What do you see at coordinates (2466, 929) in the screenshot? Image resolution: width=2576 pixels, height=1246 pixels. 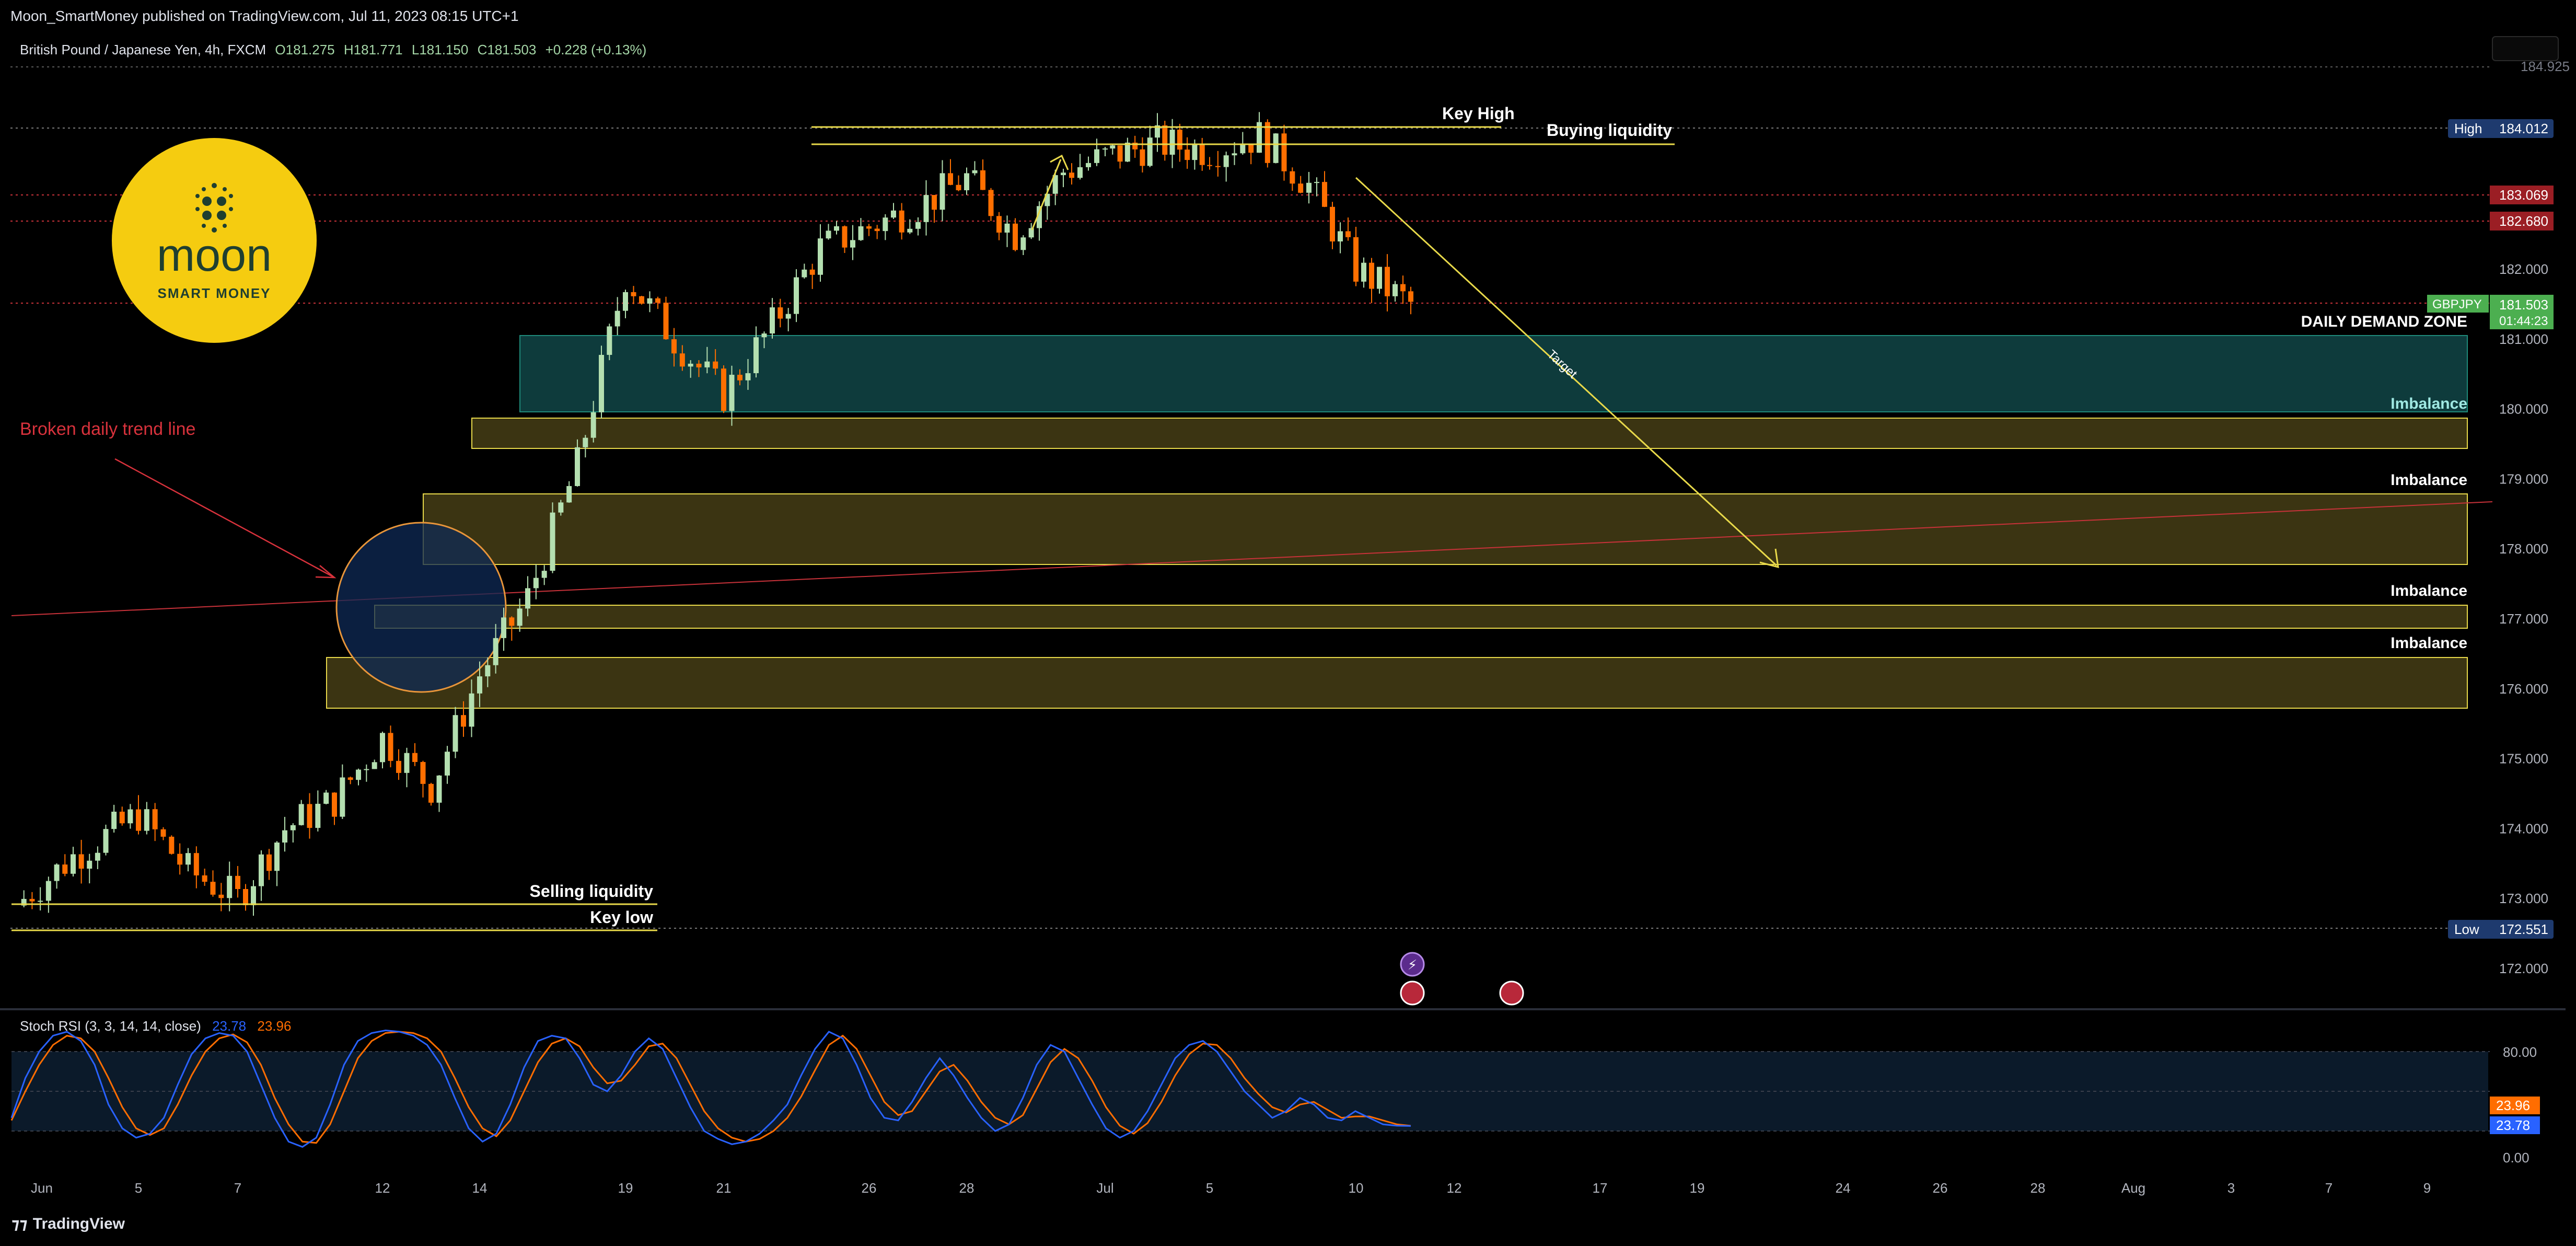 I see `low-badge-label: Low` at bounding box center [2466, 929].